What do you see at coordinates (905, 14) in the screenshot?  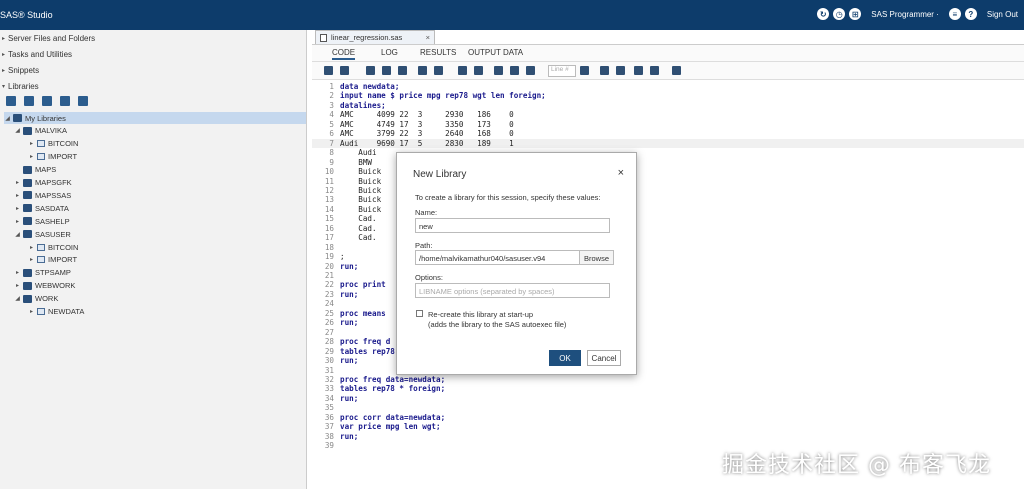 I see `perspective-menu: SAS Programmer ·` at bounding box center [905, 14].